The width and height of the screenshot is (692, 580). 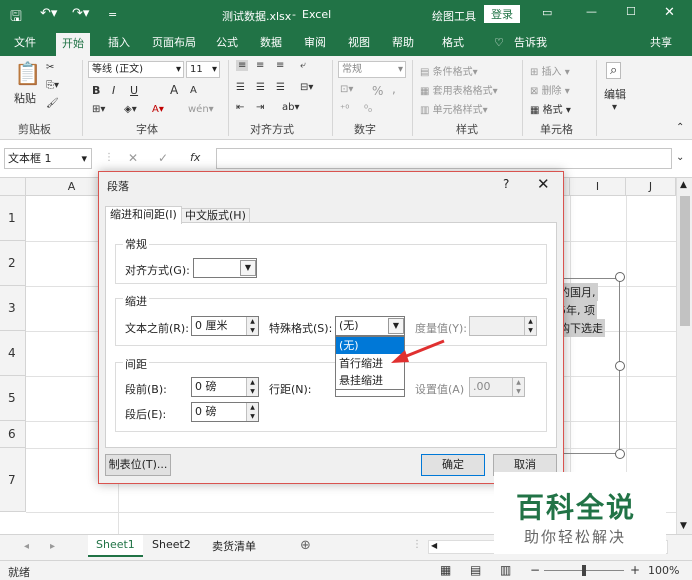 I want to click on decrease-font-button: A, so click(x=193, y=90).